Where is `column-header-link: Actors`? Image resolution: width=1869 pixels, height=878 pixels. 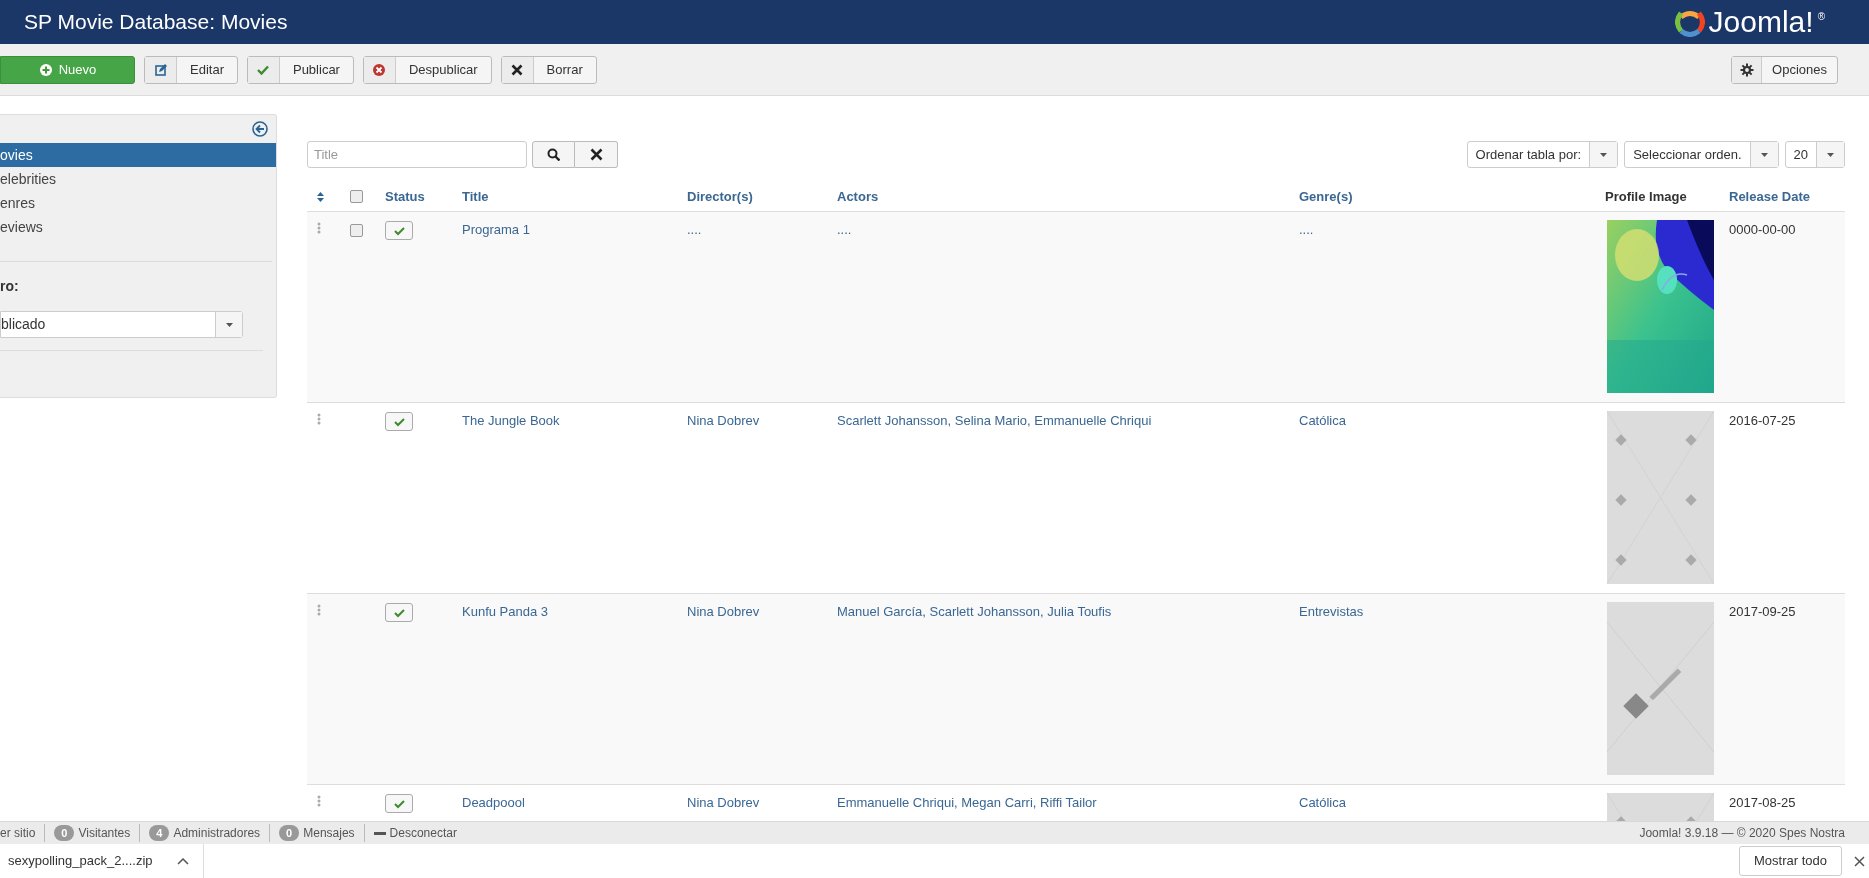 column-header-link: Actors is located at coordinates (858, 196).